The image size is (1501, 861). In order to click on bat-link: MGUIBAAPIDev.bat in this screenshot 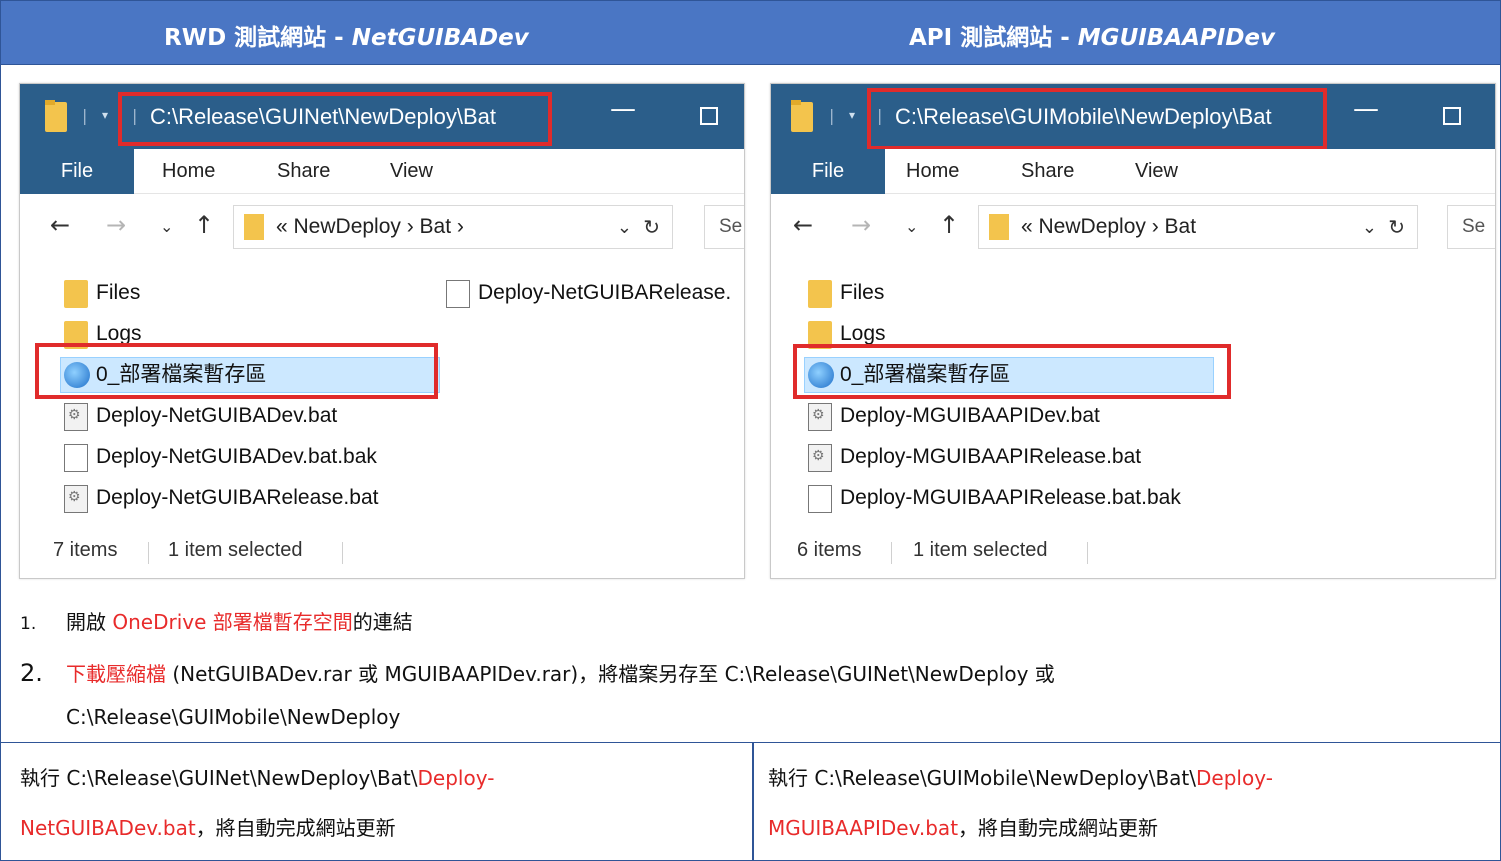, I will do `click(863, 828)`.